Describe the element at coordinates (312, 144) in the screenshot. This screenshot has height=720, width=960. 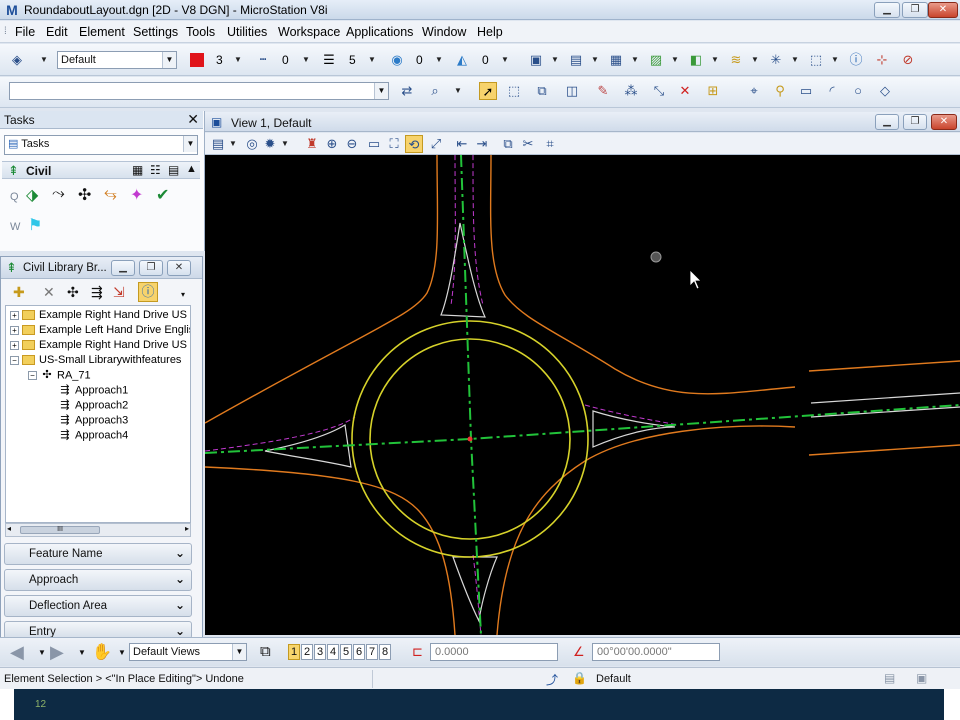
I see `update-view-icon: ♜` at that location.